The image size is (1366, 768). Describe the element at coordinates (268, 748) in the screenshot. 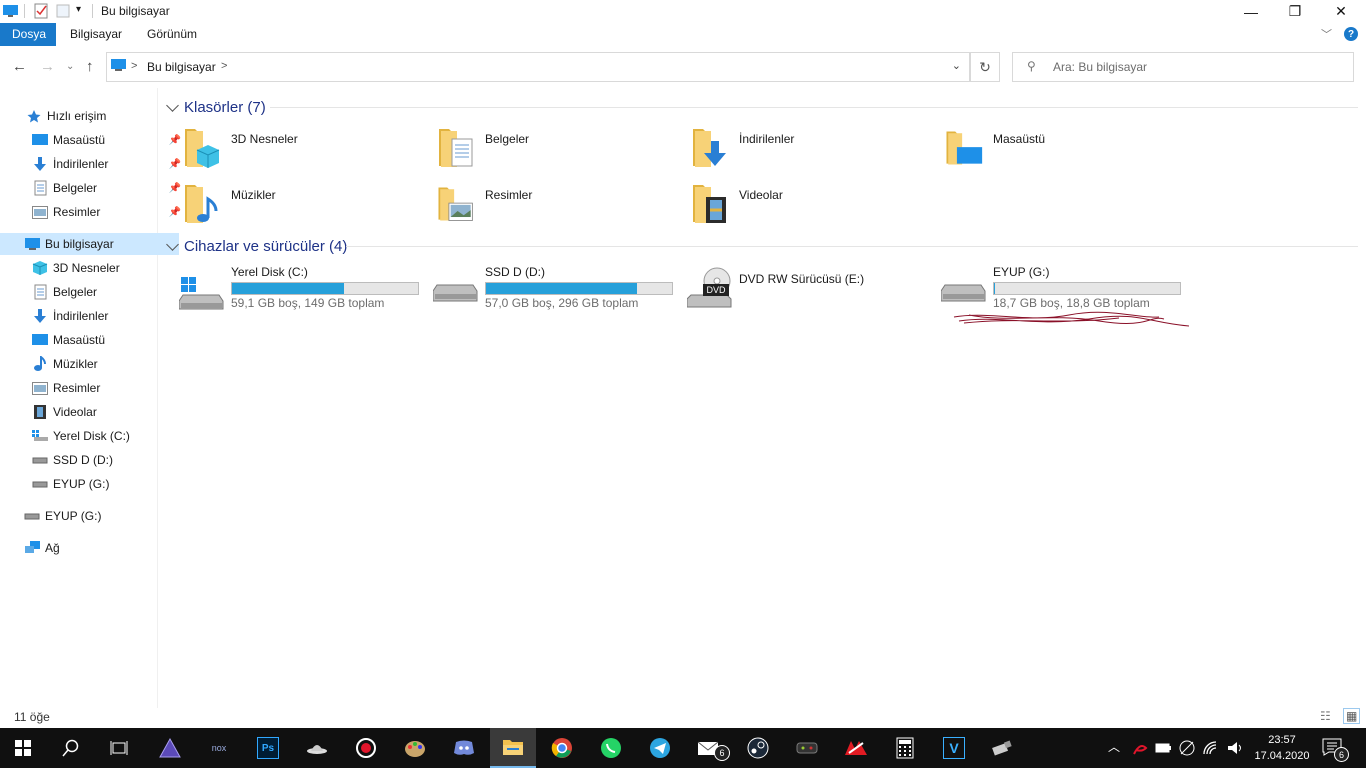

I see `photoshop-icon: Ps` at that location.